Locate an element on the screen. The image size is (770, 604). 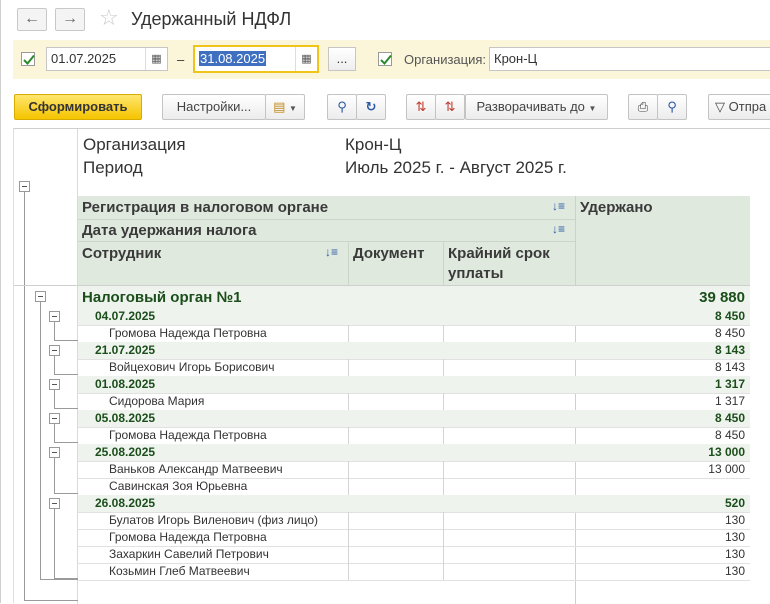
date-group-label: 05.08.2025 is located at coordinates (125, 418).